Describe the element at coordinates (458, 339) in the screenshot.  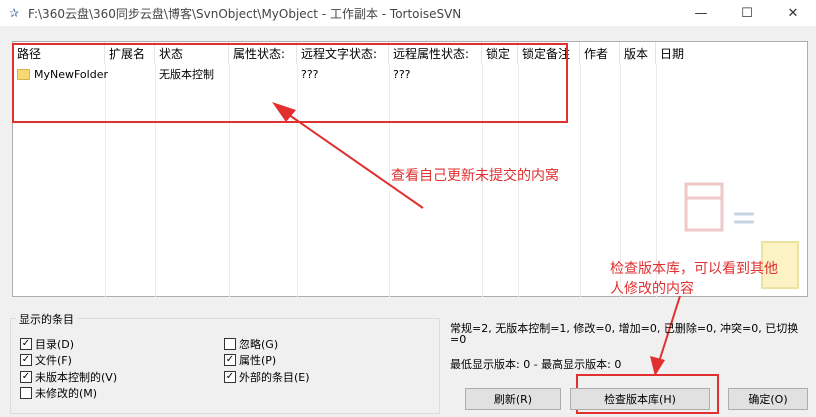
I see `status-summary-line2: =0` at that location.